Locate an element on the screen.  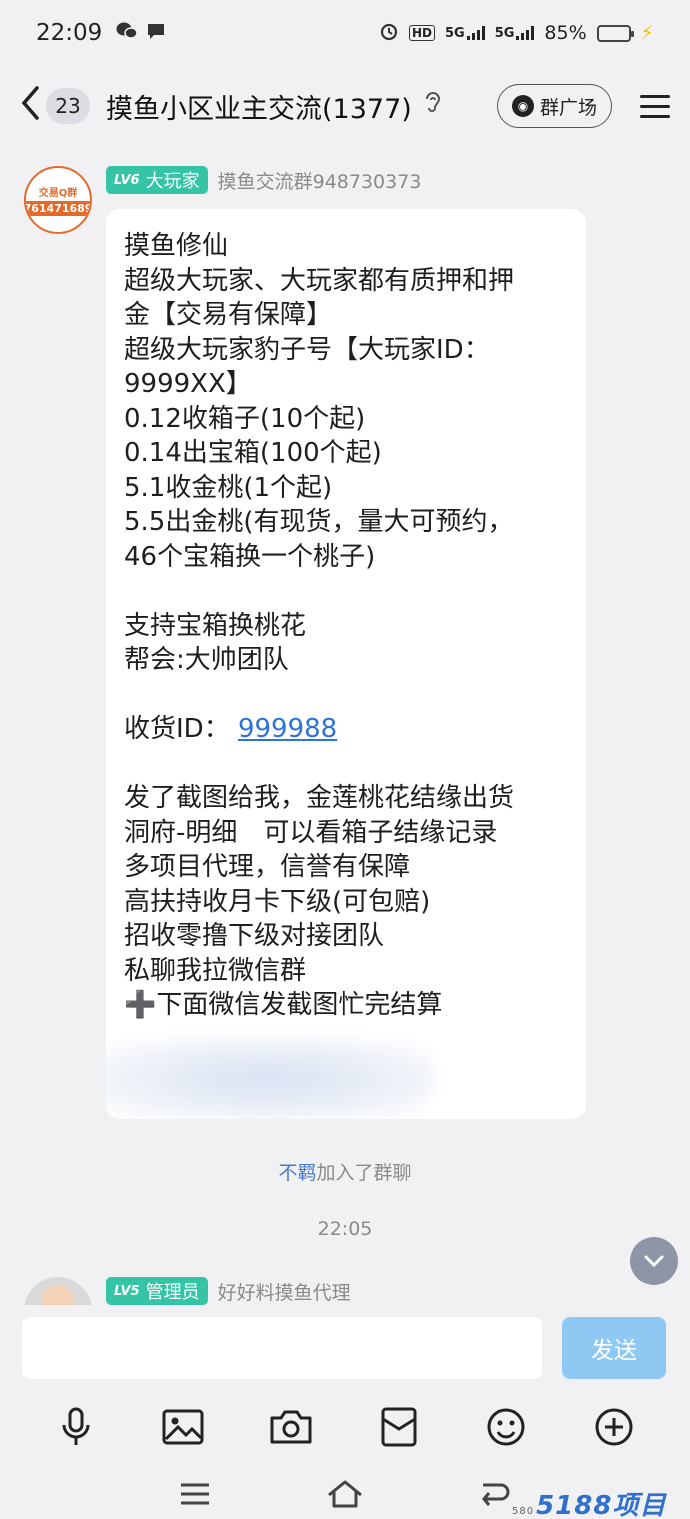
message-line: 9999XX】 is located at coordinates (188, 384).